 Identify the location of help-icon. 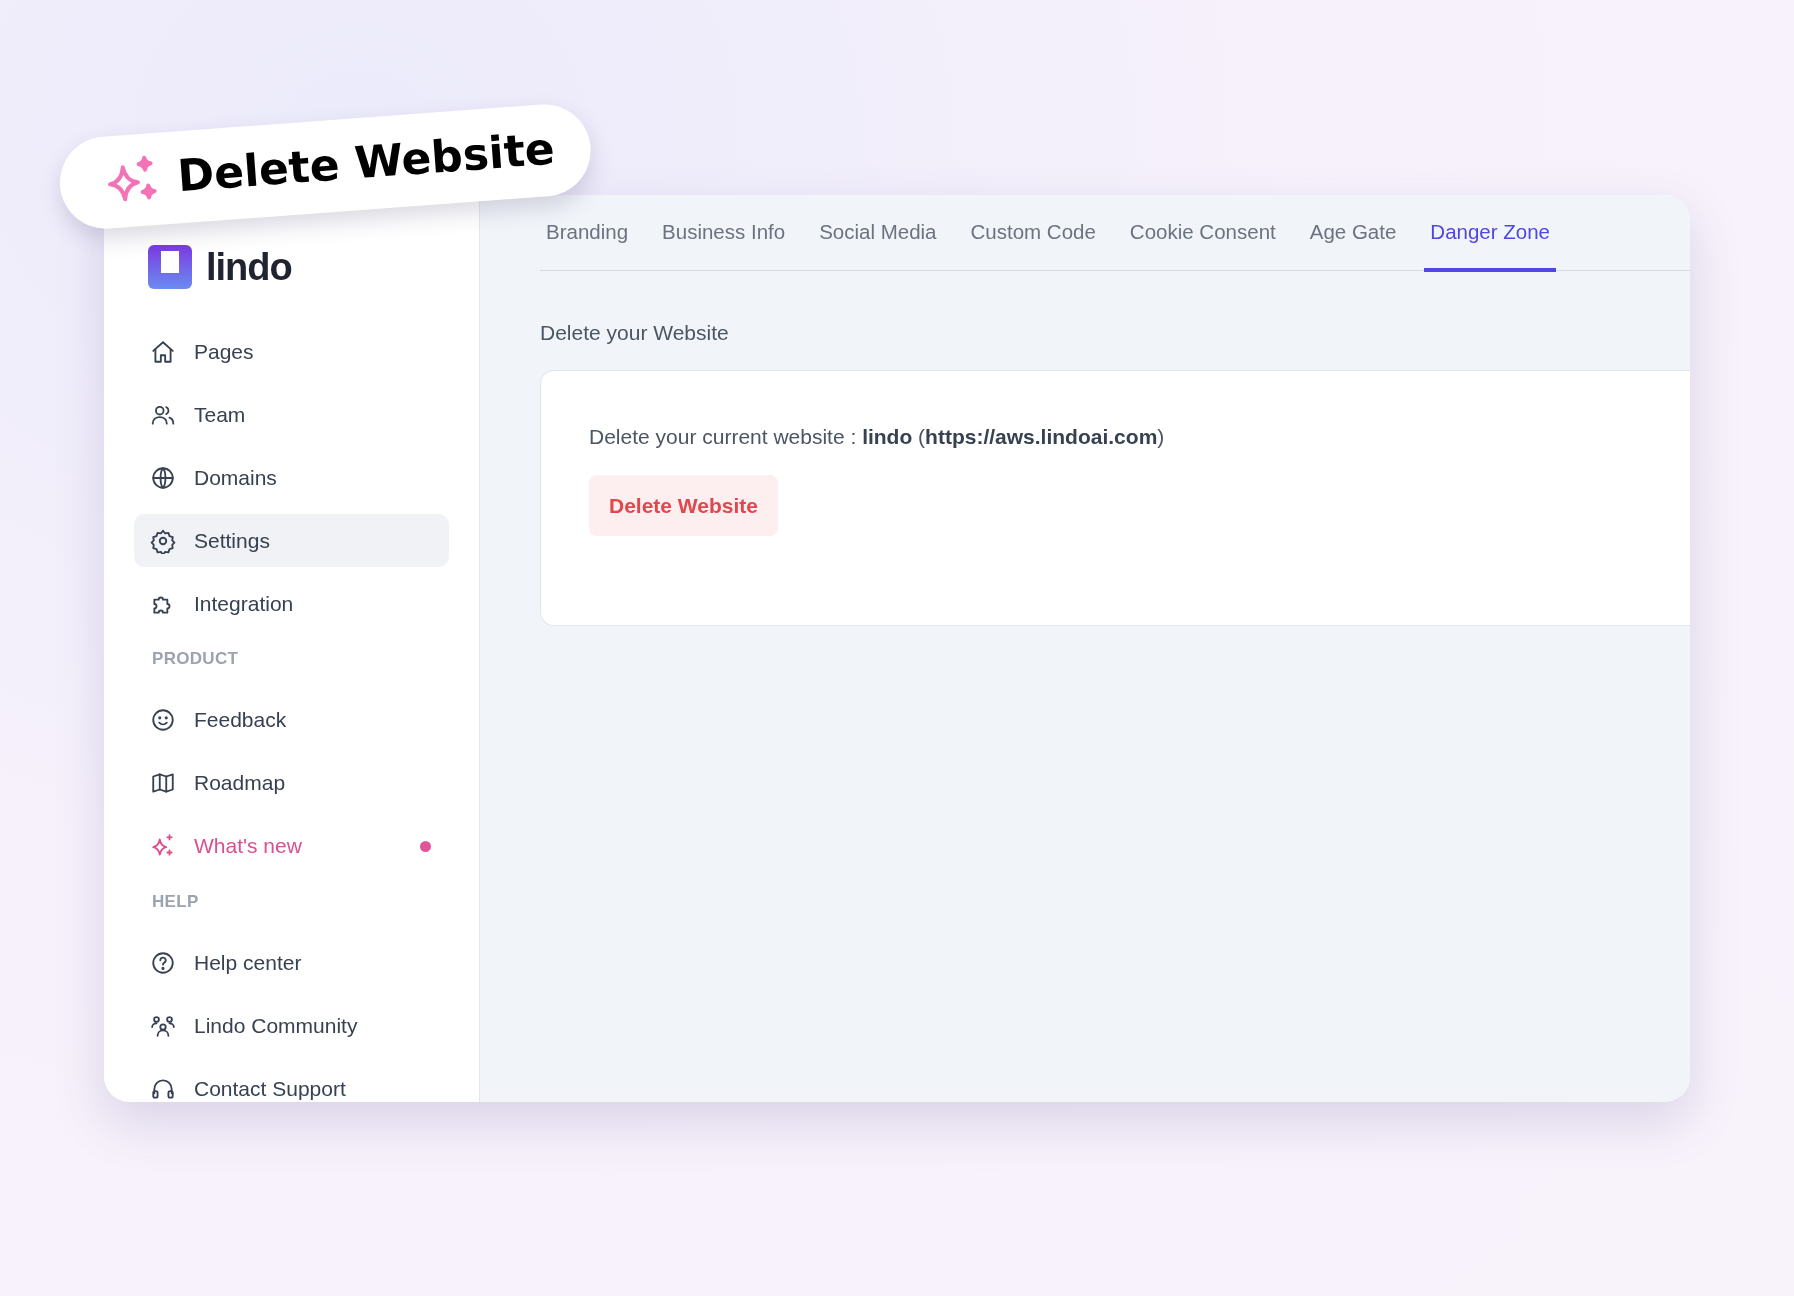
(163, 962).